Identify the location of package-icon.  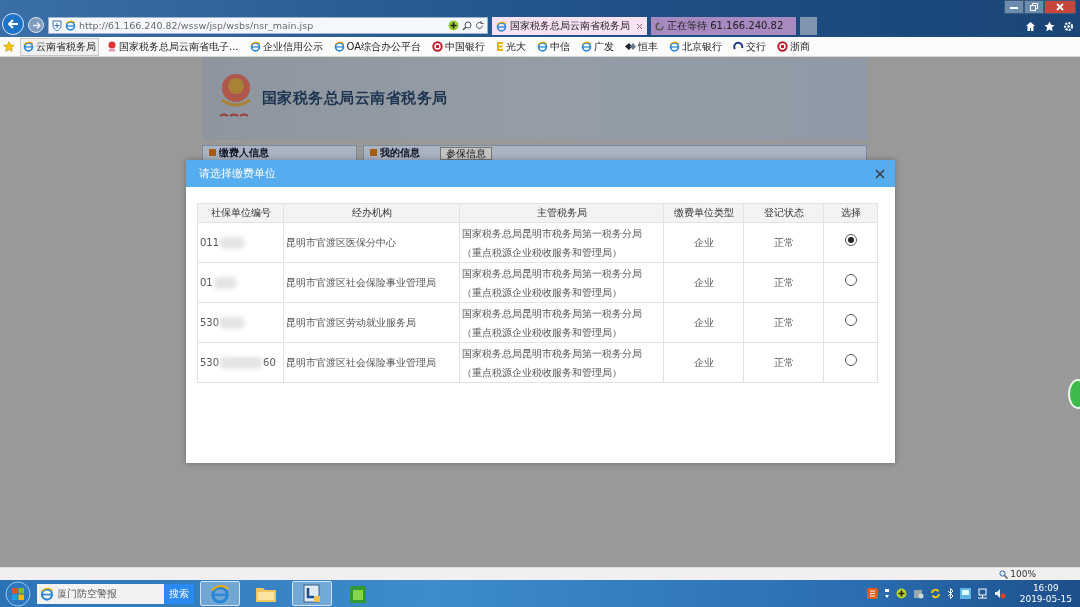
(358, 593).